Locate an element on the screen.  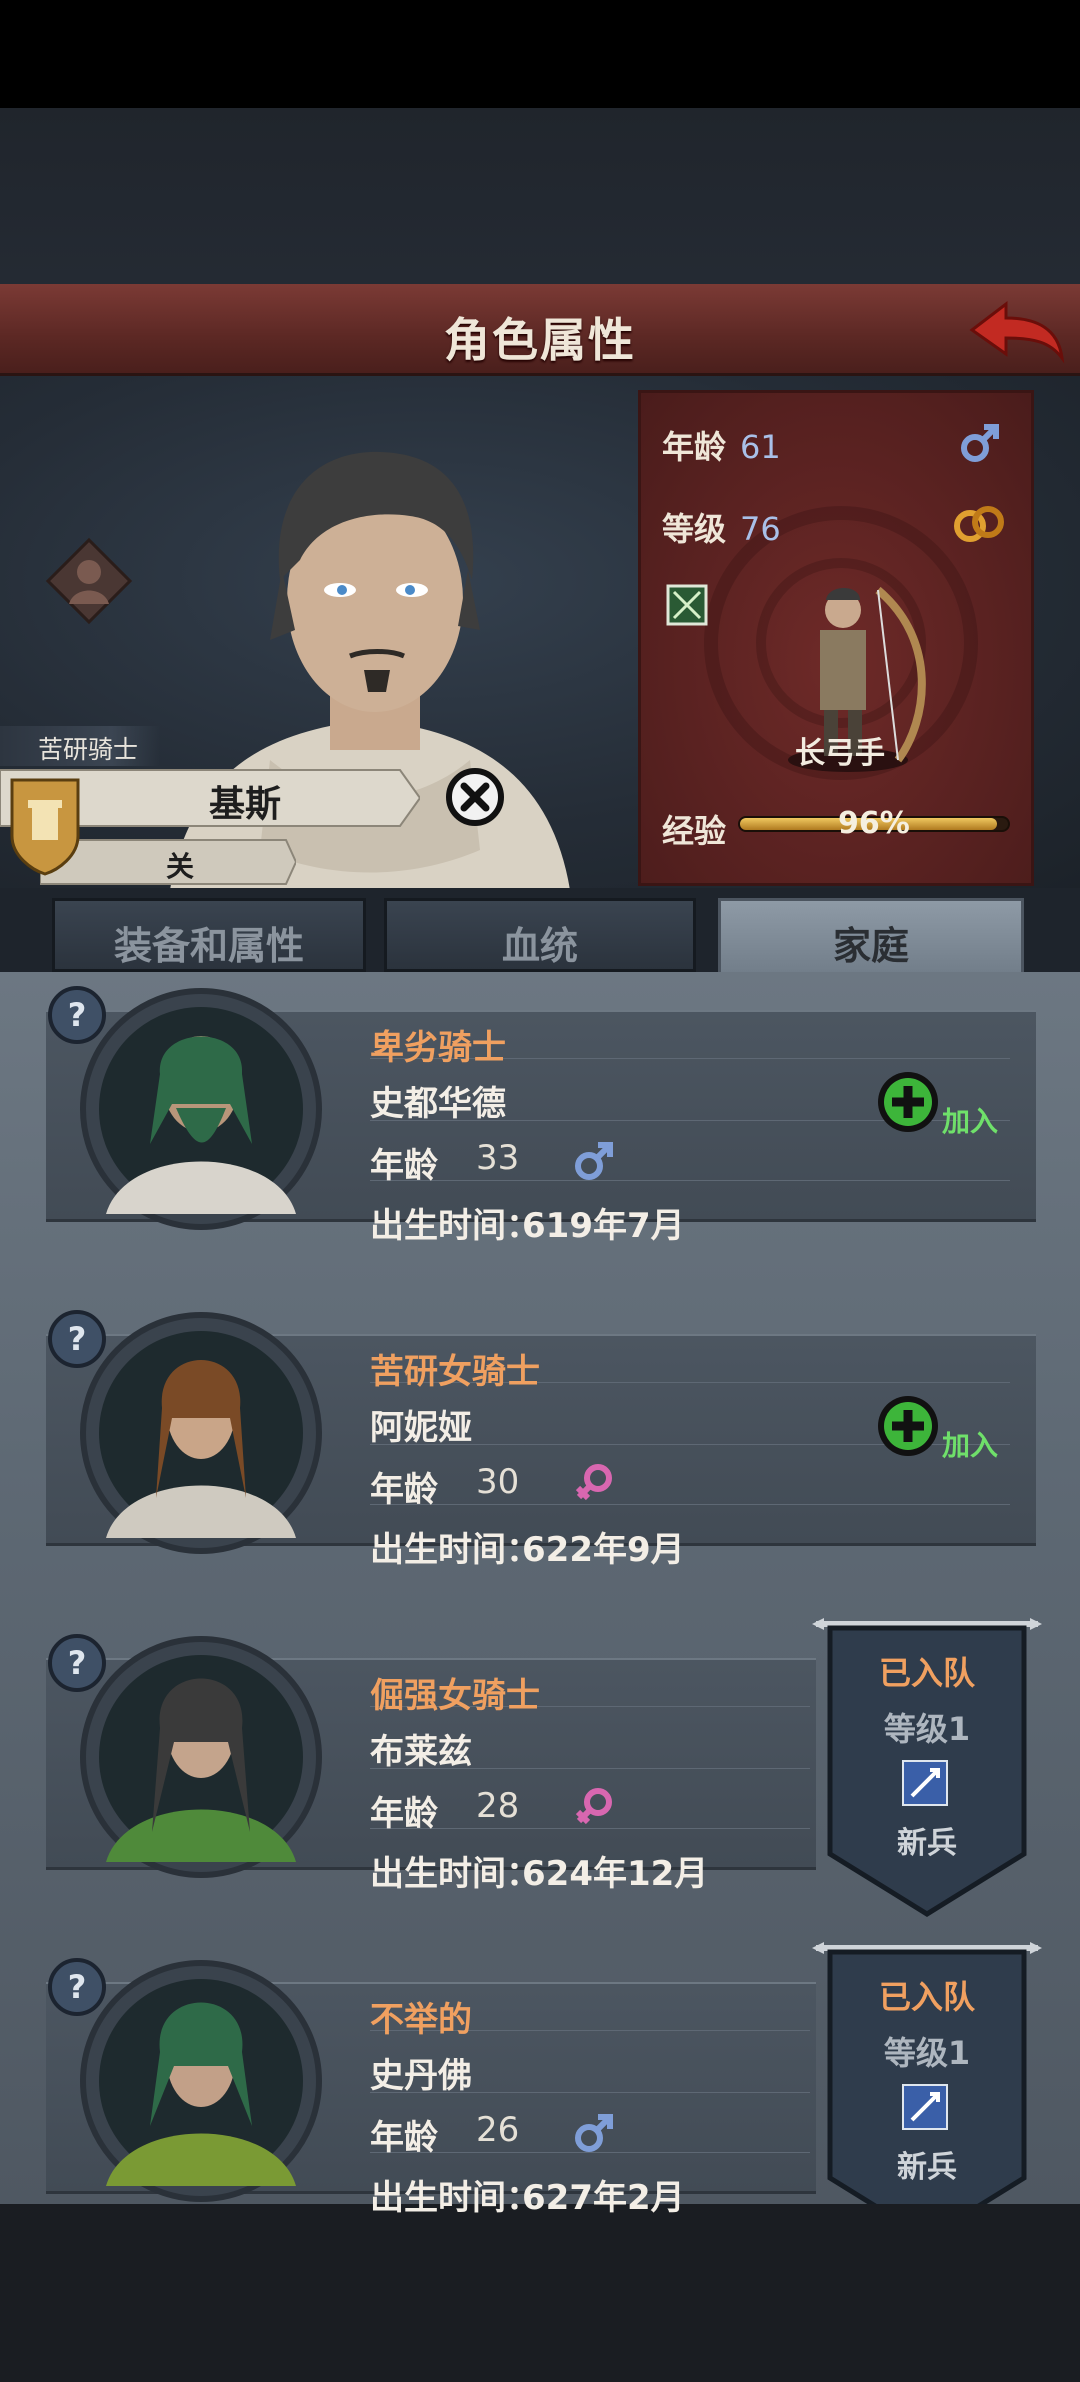
member-name: 阿妮娅 is located at coordinates (421, 1428).